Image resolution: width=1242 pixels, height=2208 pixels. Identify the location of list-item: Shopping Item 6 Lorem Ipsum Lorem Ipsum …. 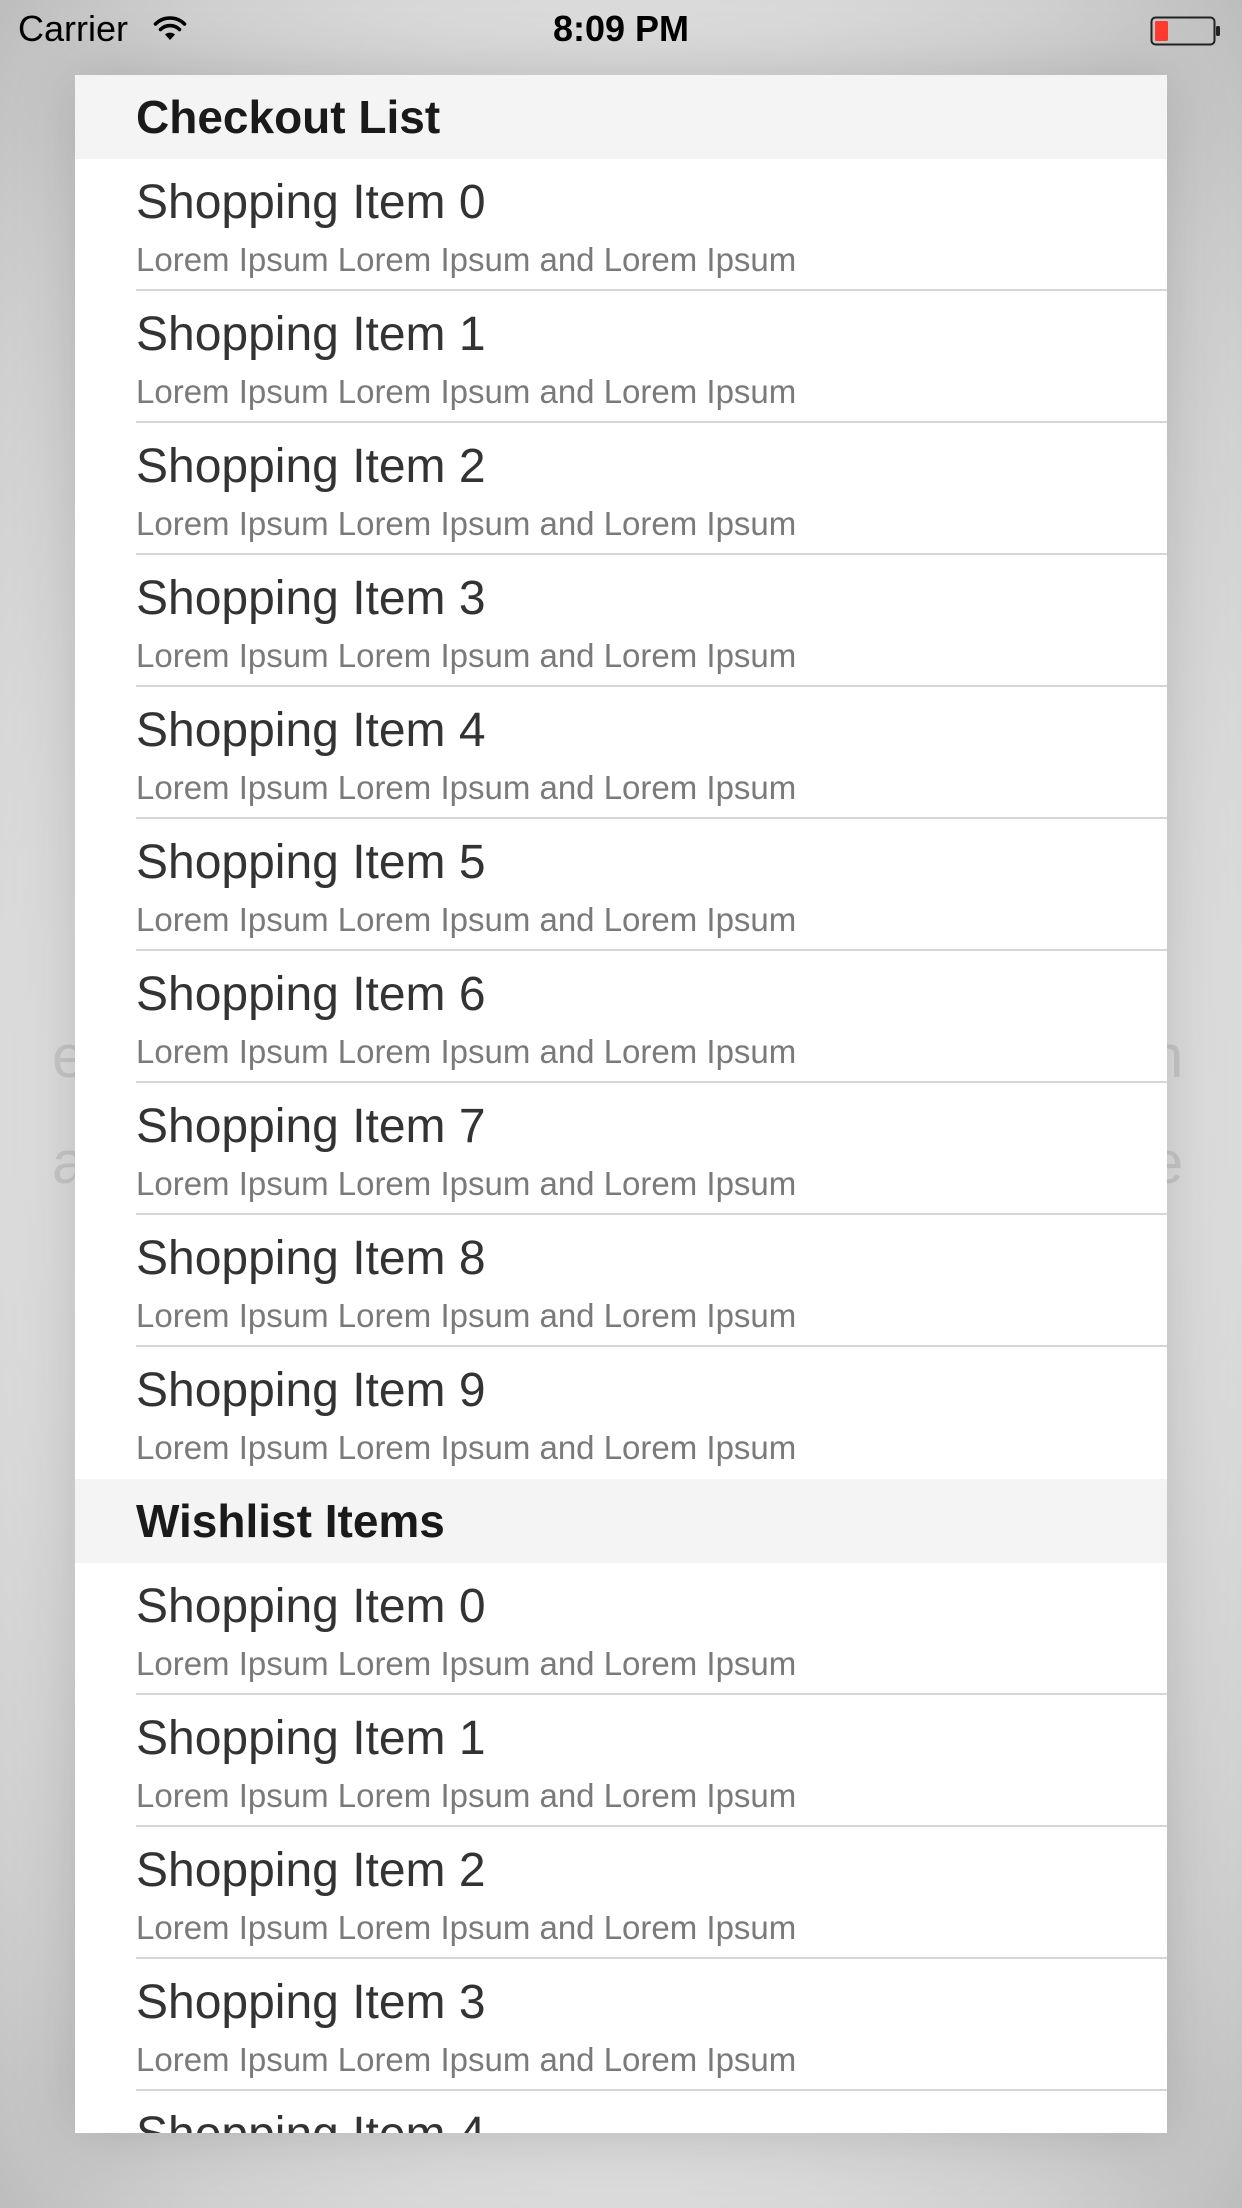
(621, 1017).